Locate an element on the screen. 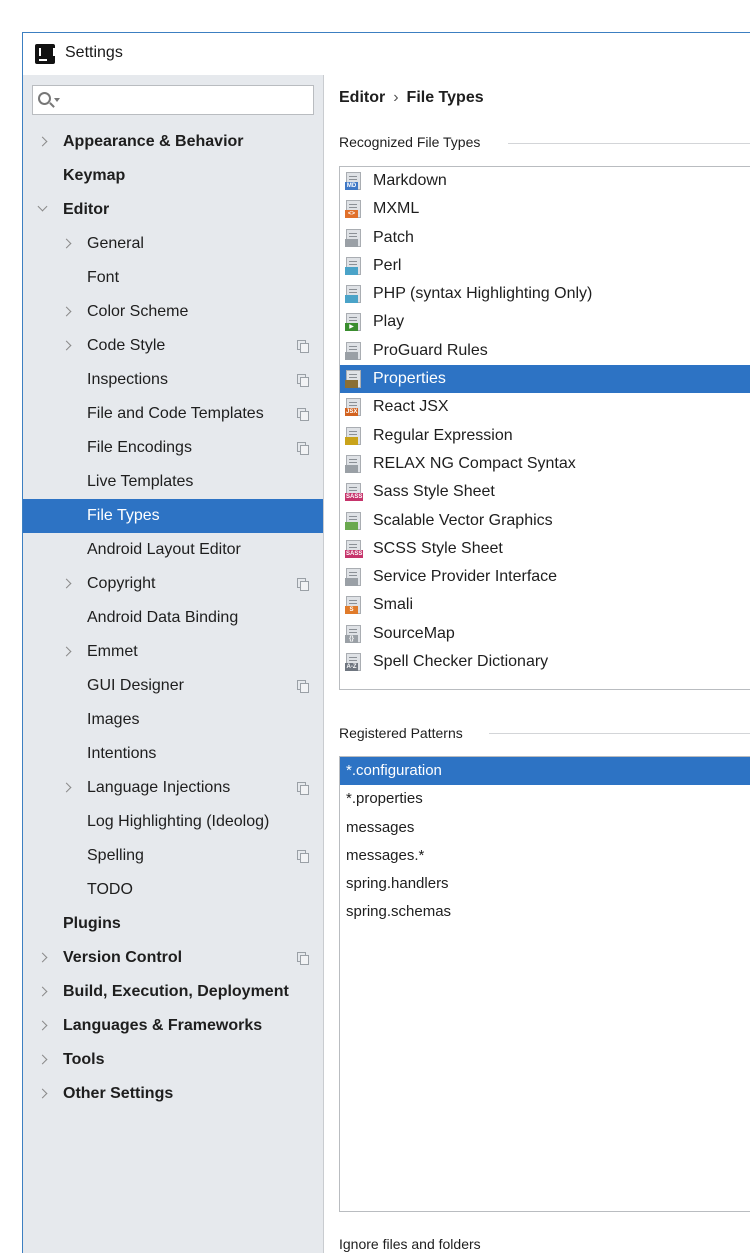 The height and width of the screenshot is (1253, 750). search-box is located at coordinates (173, 100).